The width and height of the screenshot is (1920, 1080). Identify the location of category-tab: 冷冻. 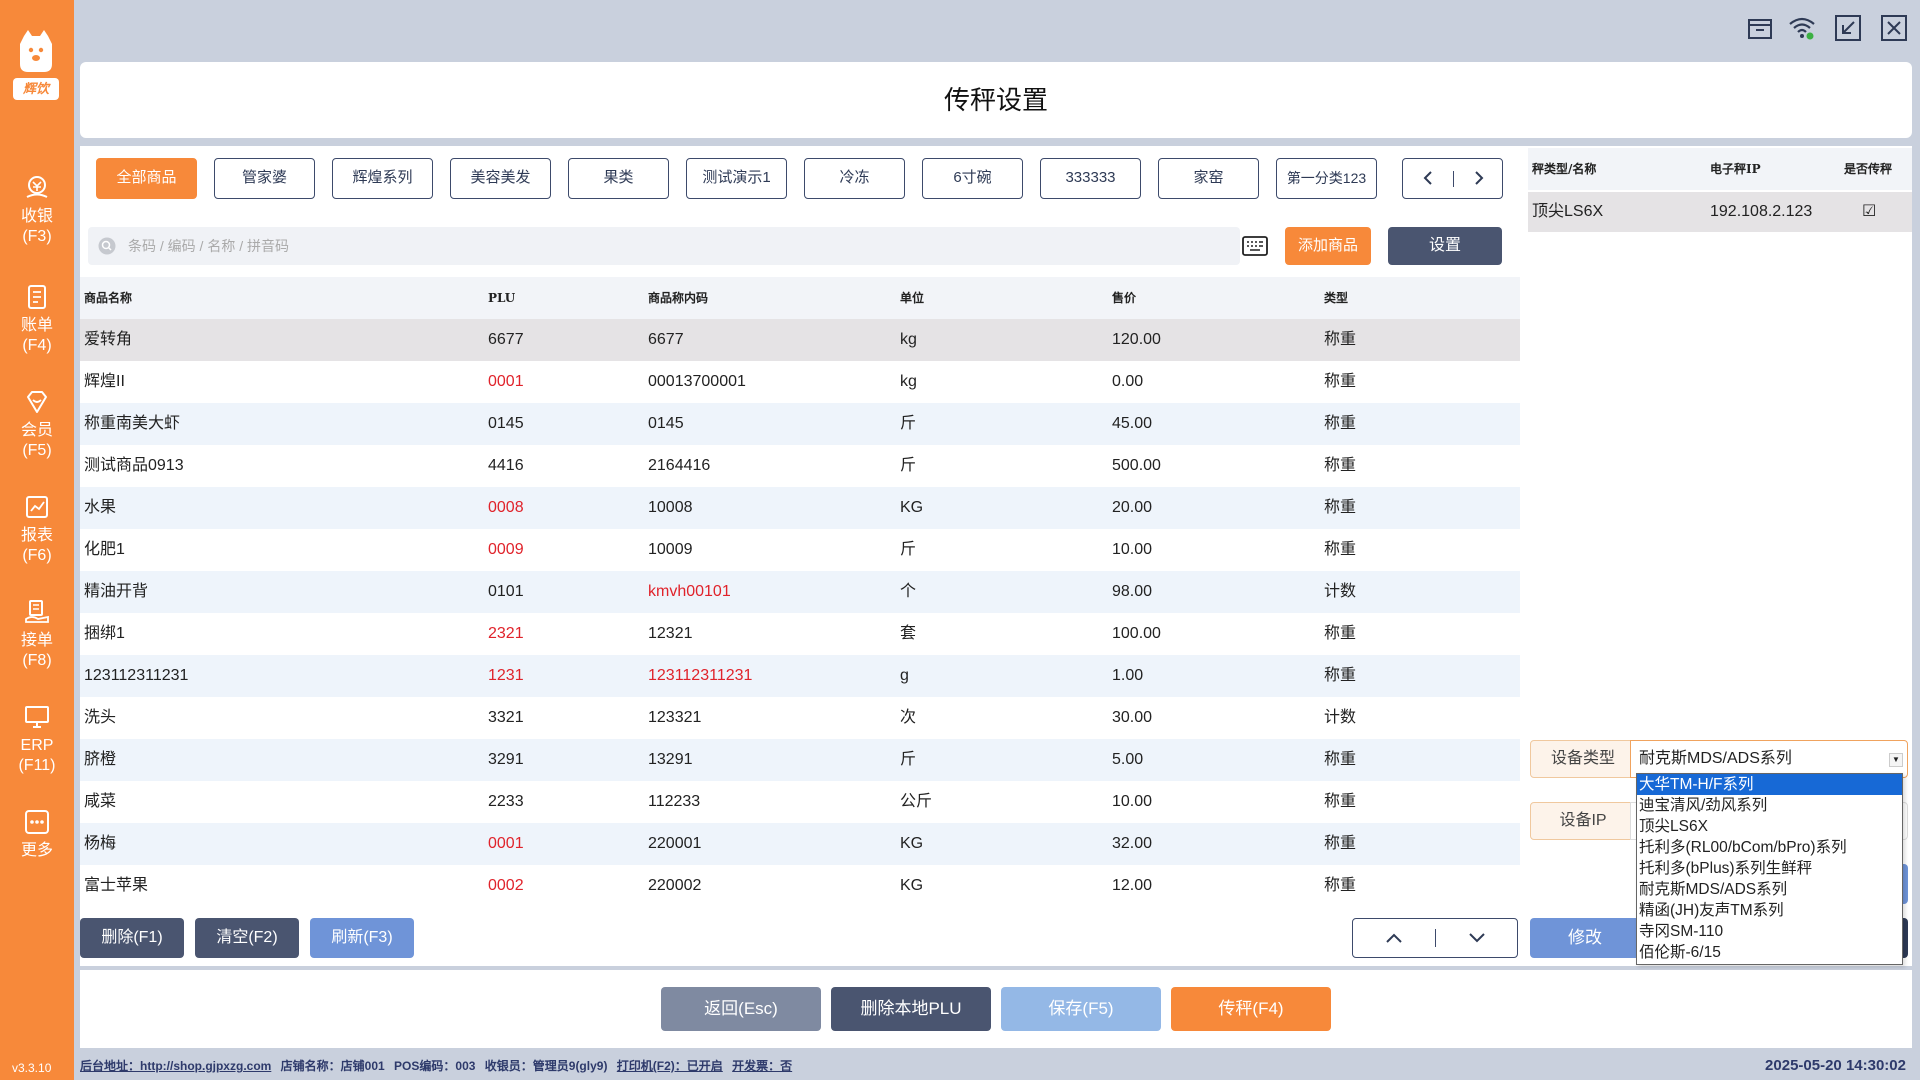
(854, 178).